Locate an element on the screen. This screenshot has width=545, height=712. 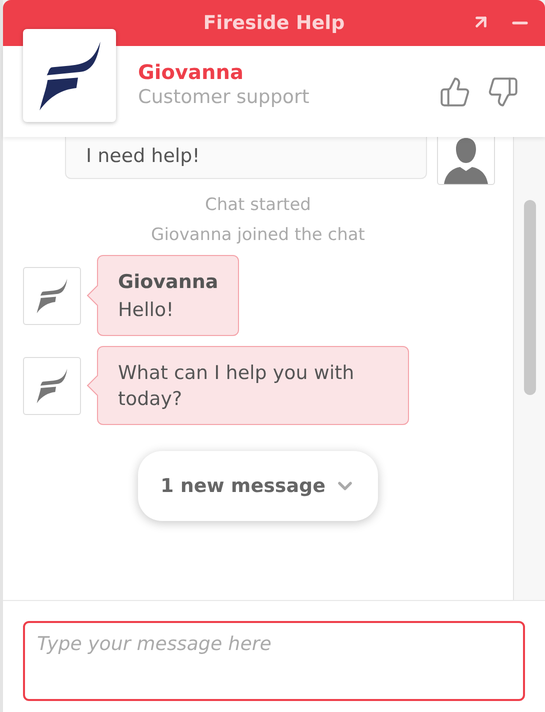
scrollbar is located at coordinates (529, 368).